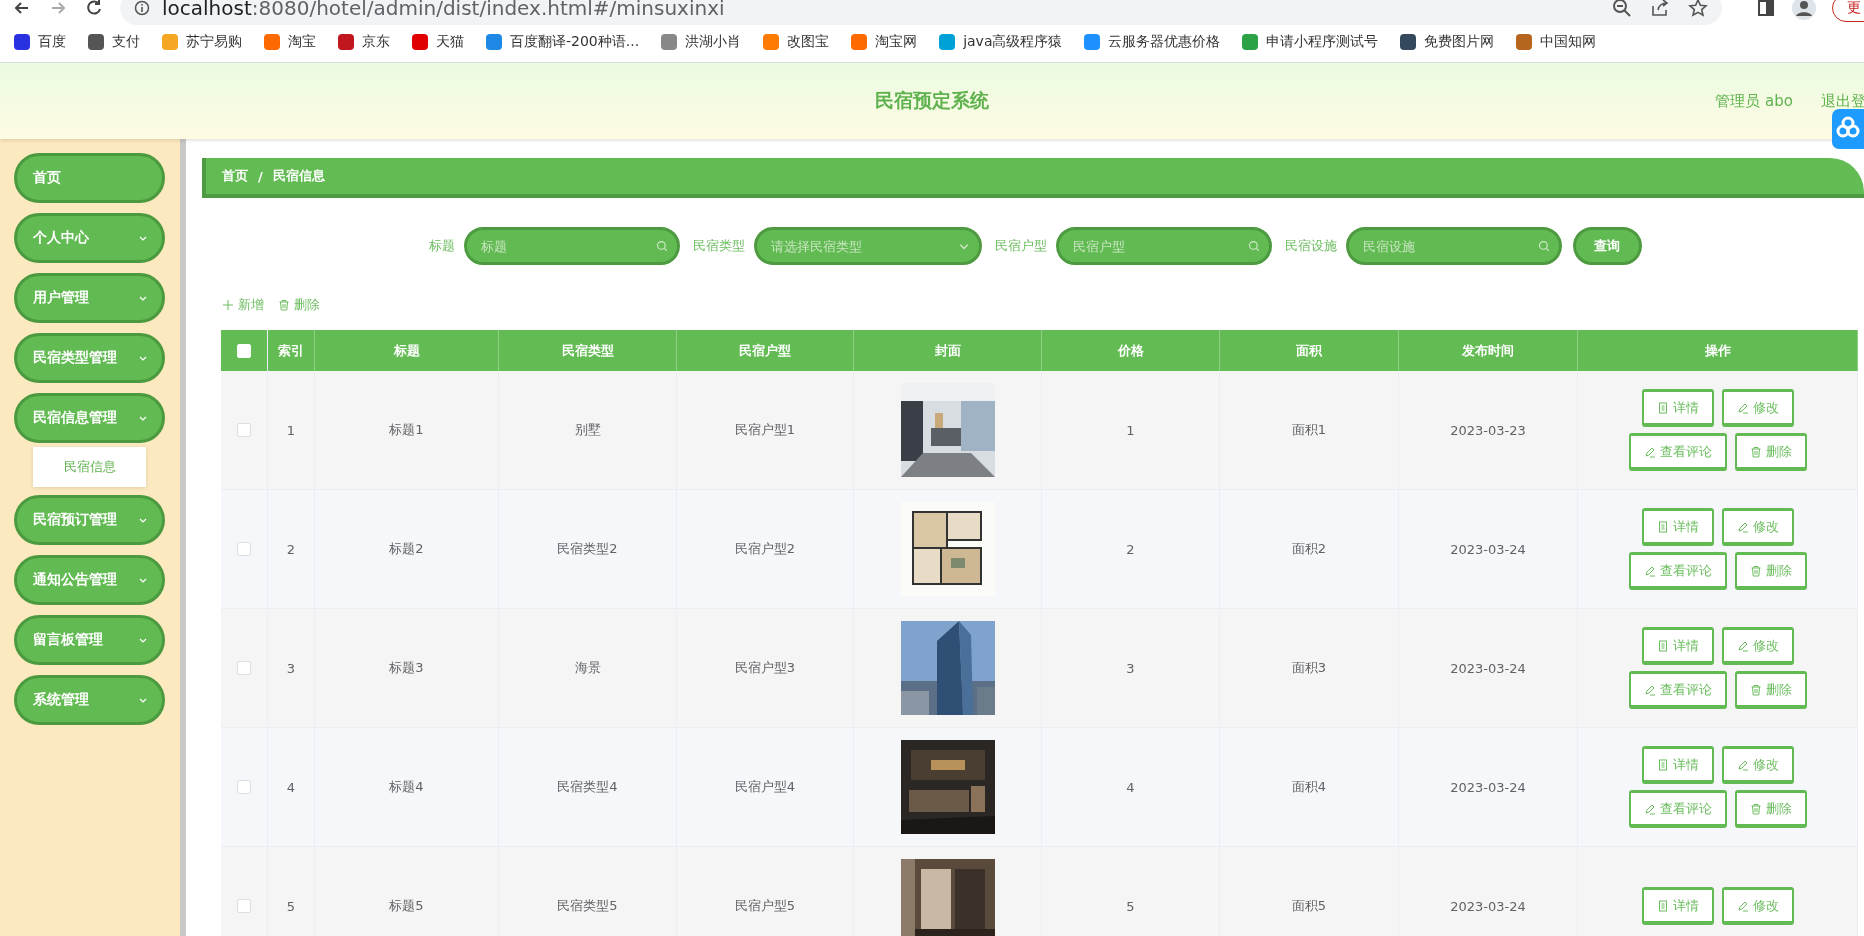 This screenshot has width=1864, height=936. I want to click on add-button: 新增, so click(243, 305).